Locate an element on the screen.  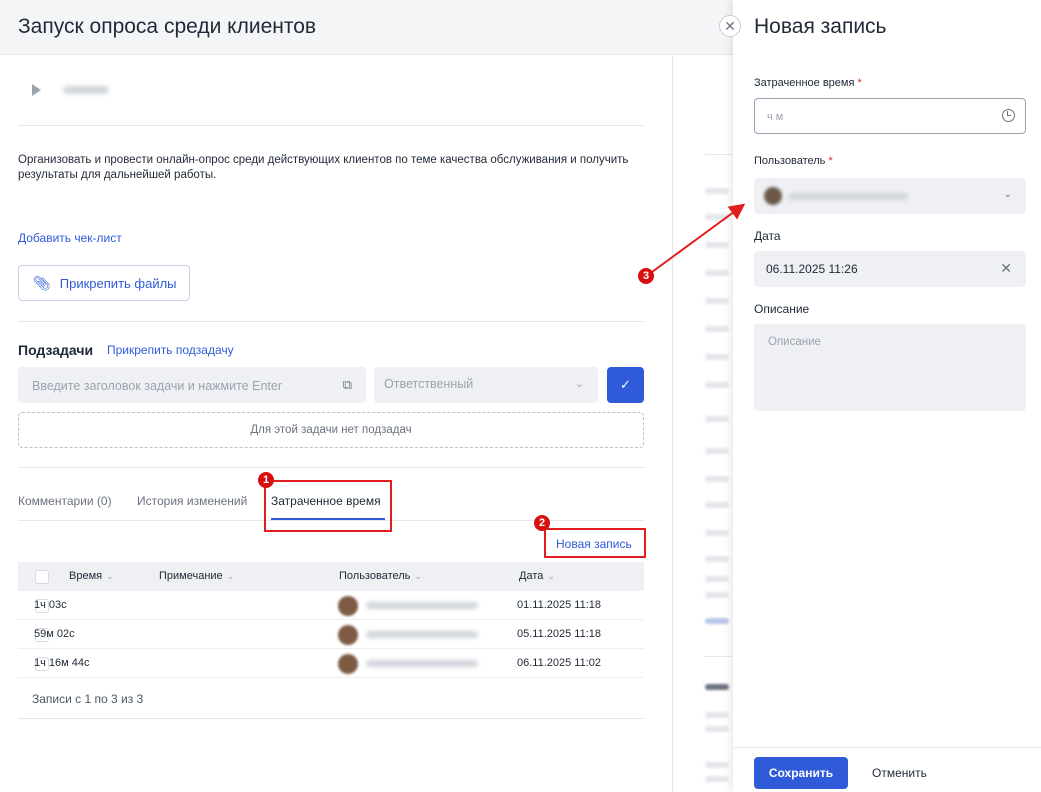
annotation-arrow is located at coordinates (698, 238).